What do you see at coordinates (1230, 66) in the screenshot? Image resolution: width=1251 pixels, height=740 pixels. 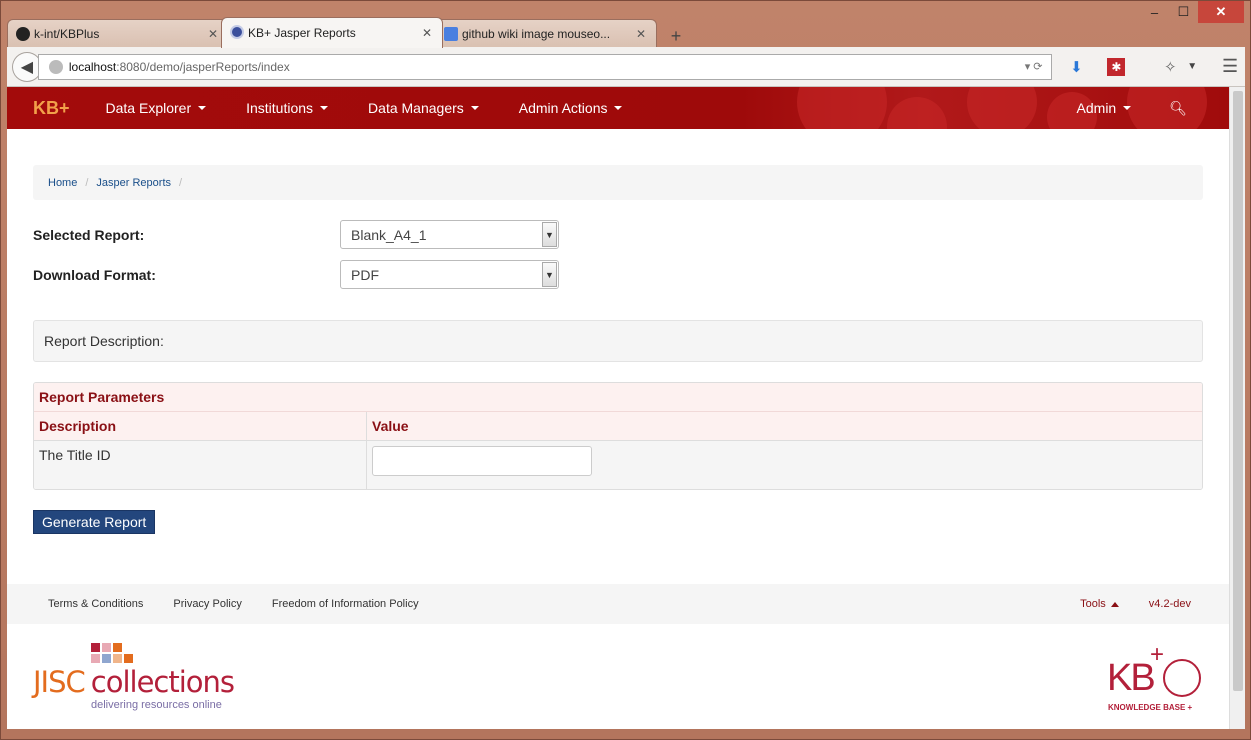 I see `menu-icon: ☰` at bounding box center [1230, 66].